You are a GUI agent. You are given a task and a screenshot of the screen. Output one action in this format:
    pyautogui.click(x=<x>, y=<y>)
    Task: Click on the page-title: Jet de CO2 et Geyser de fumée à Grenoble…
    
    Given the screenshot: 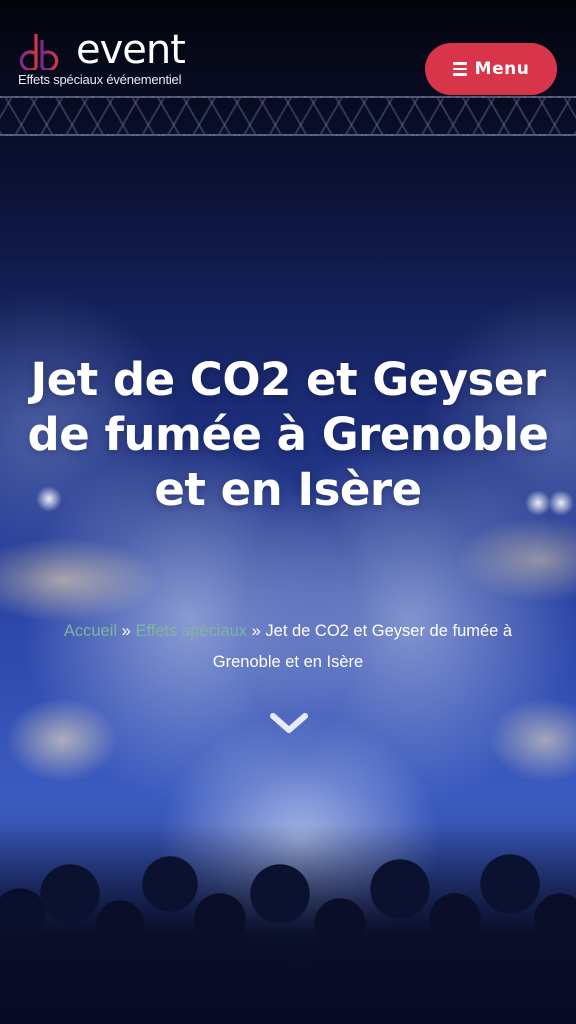 What is the action you would take?
    pyautogui.click(x=288, y=434)
    